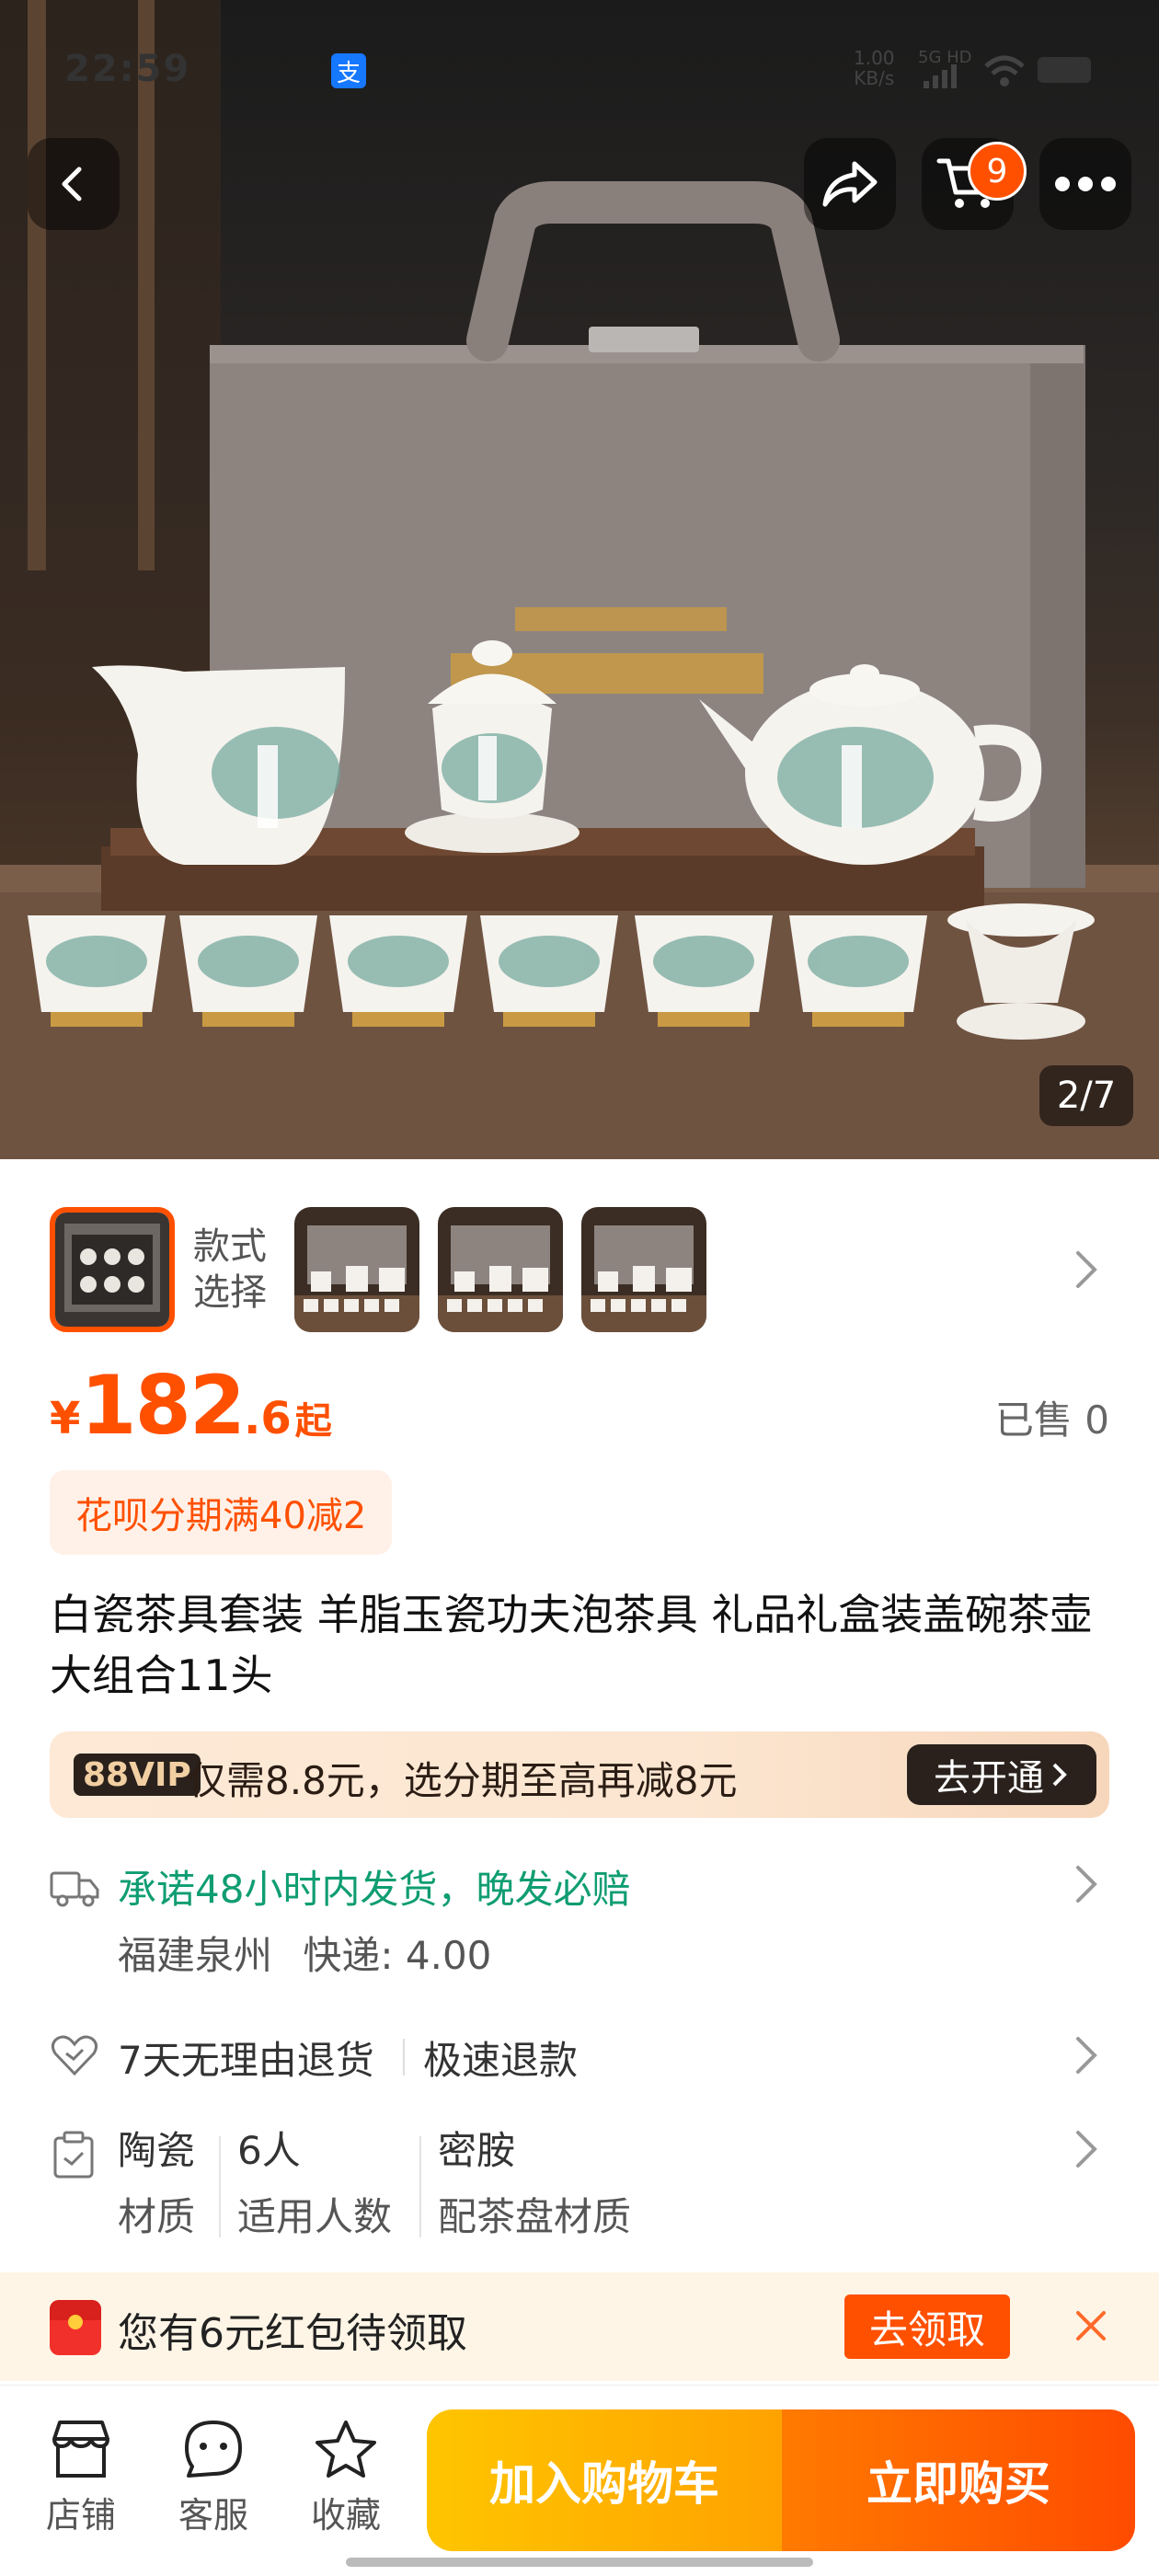 The width and height of the screenshot is (1159, 2576). Describe the element at coordinates (927, 2326) in the screenshot. I see `claim-button: 去领取` at that location.